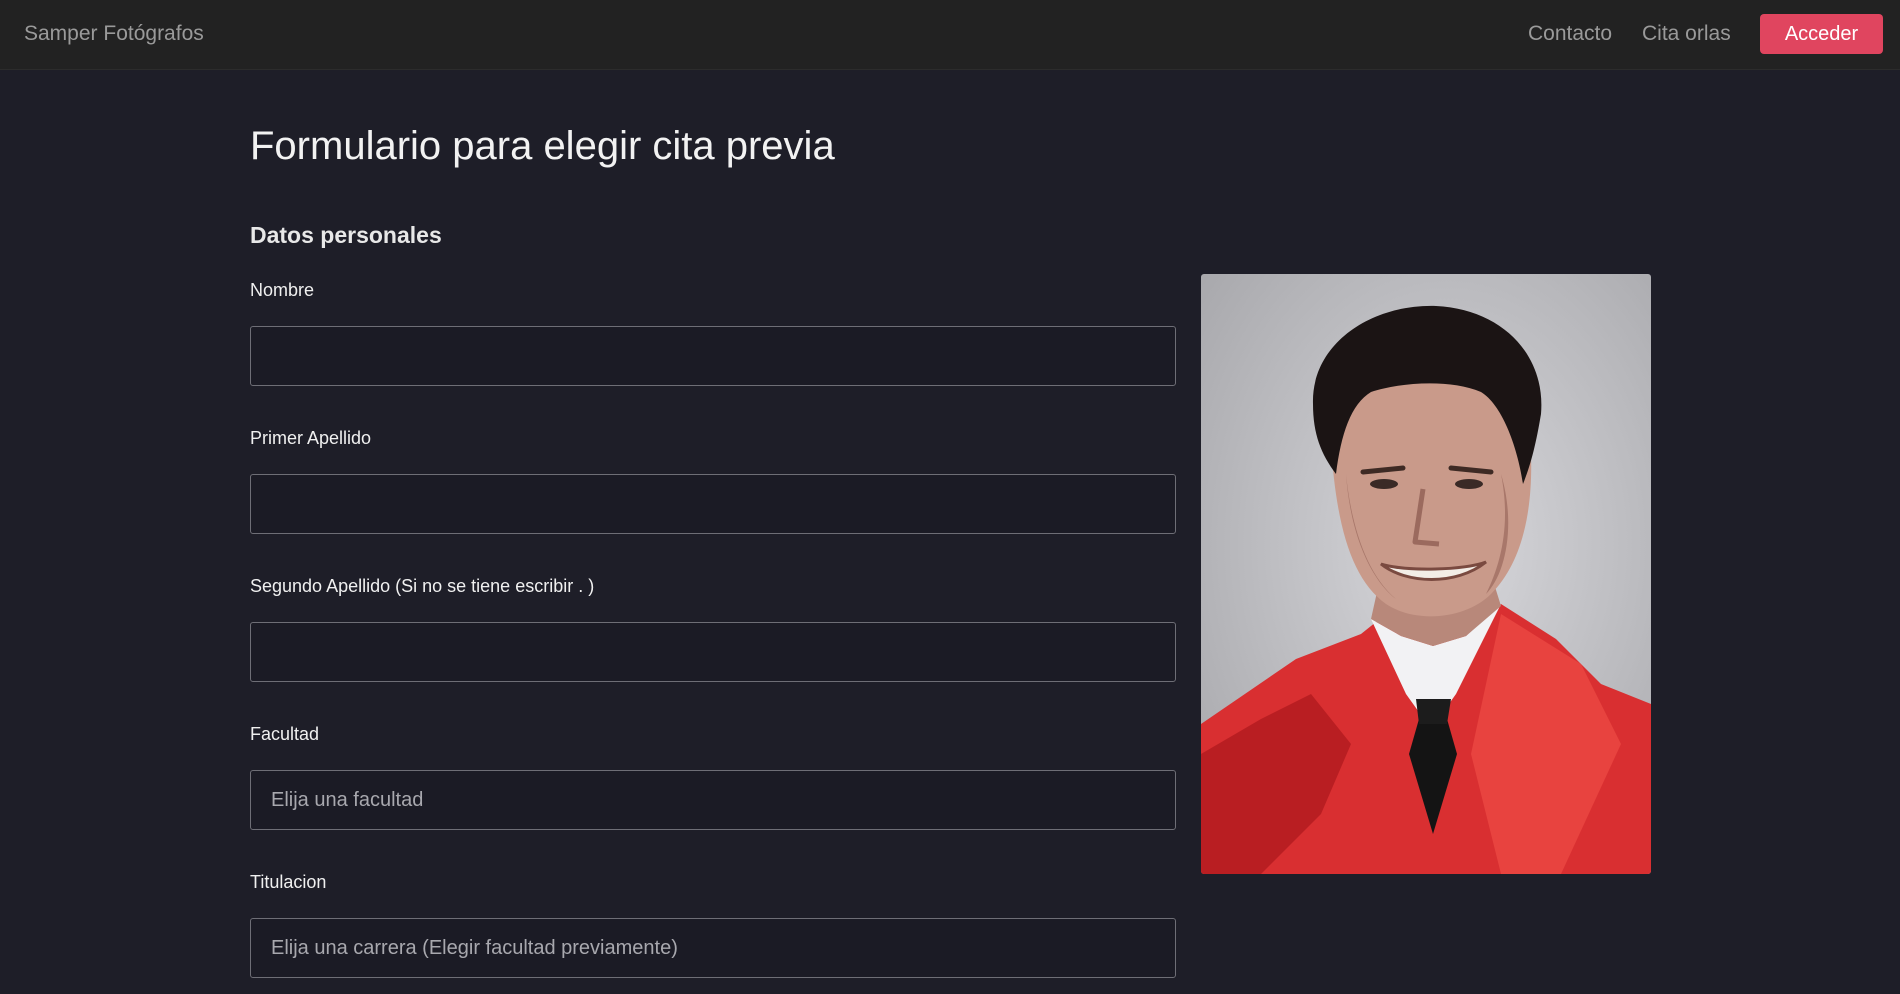 This screenshot has height=994, width=1900. What do you see at coordinates (713, 356) in the screenshot?
I see `nombre-input` at bounding box center [713, 356].